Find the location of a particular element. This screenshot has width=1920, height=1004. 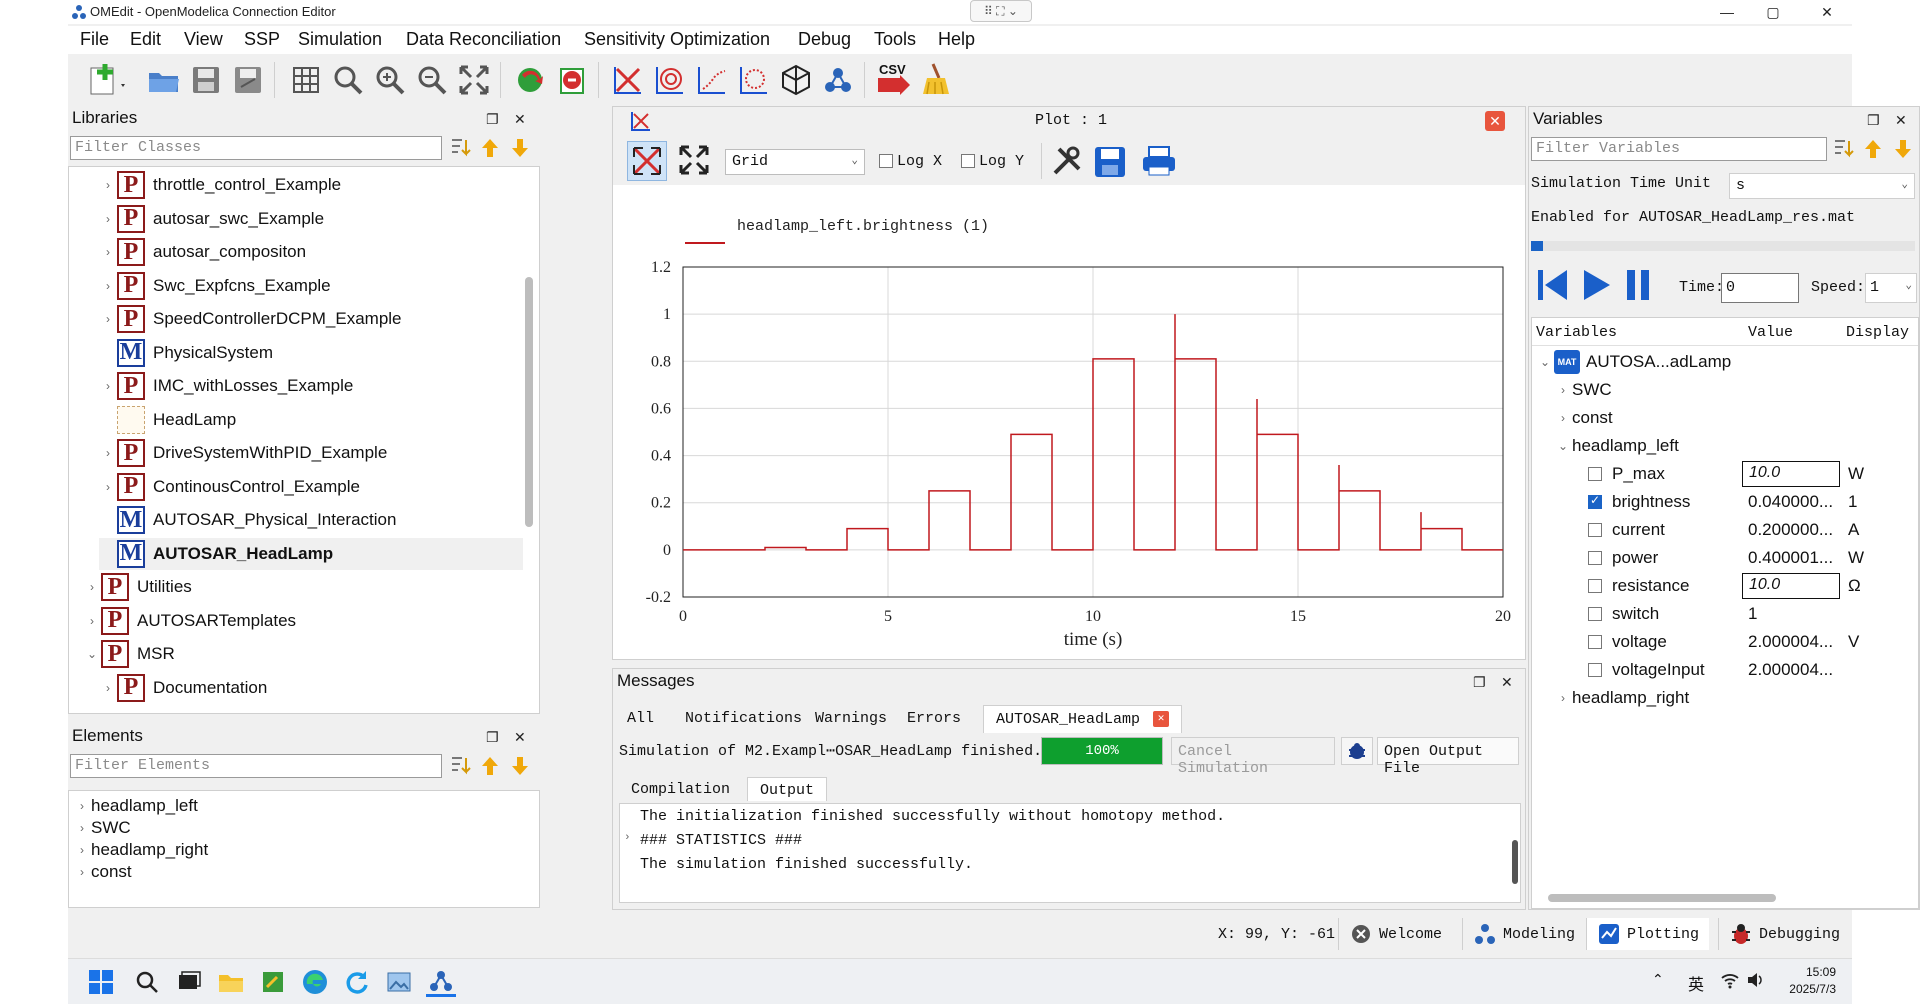

task-view-icon is located at coordinates (189, 982).